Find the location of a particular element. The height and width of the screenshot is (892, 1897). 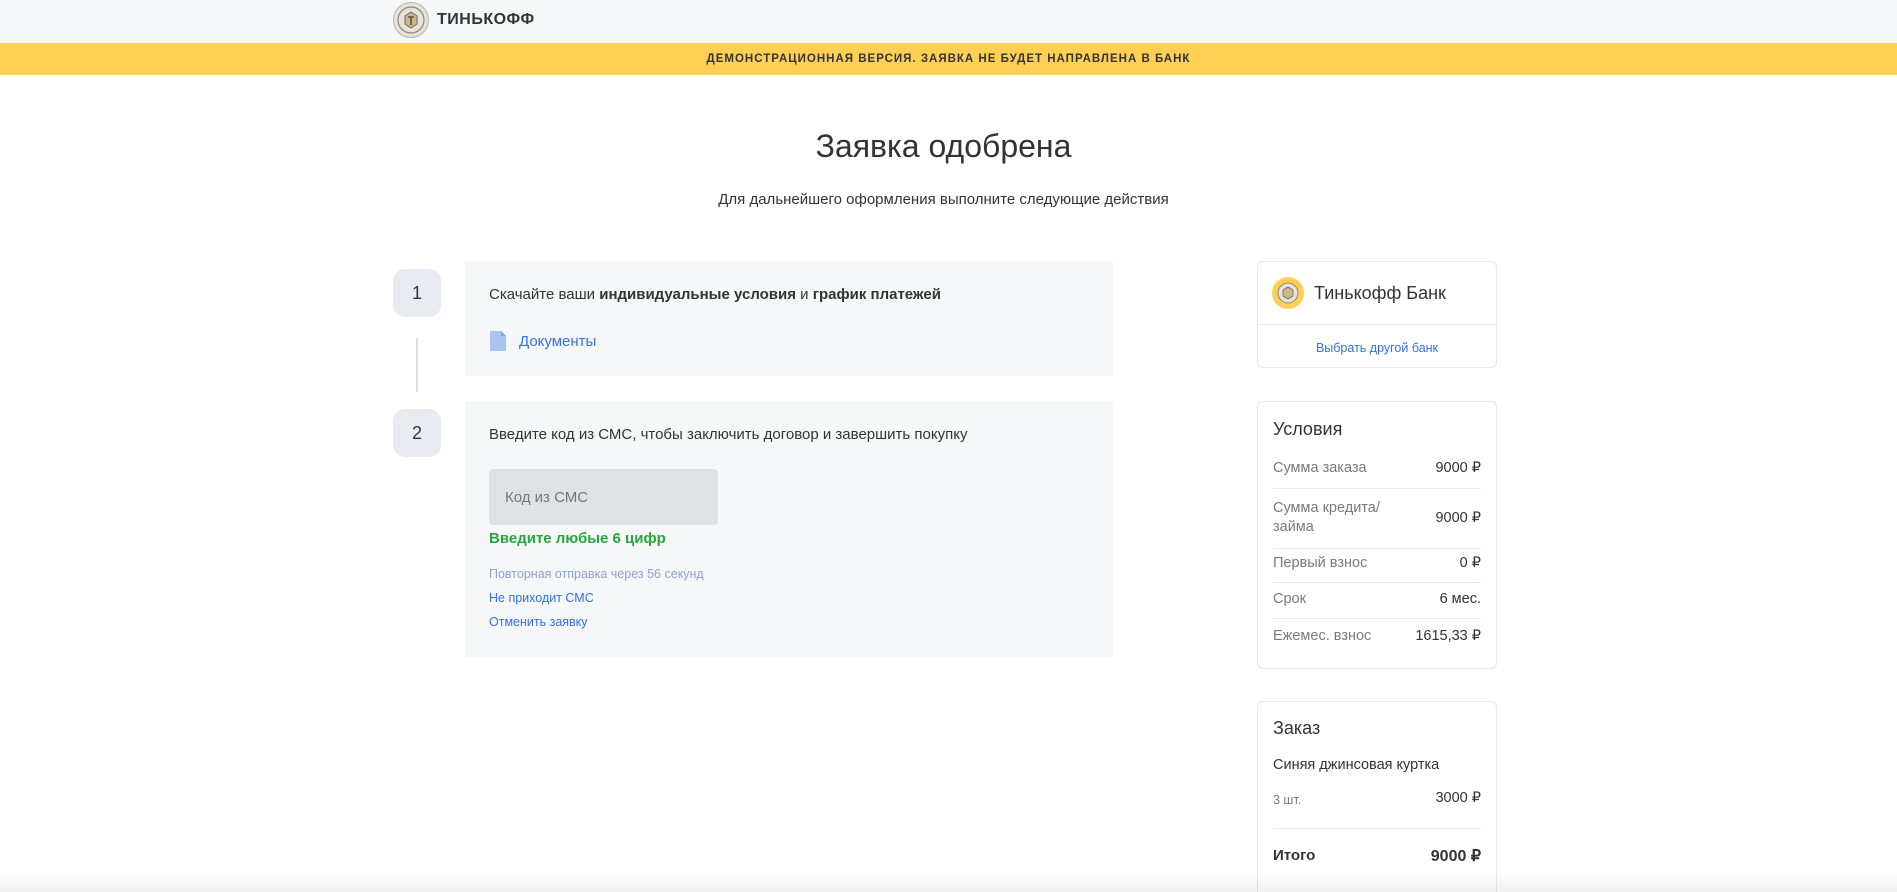

step-number-2: 2 is located at coordinates (417, 433).